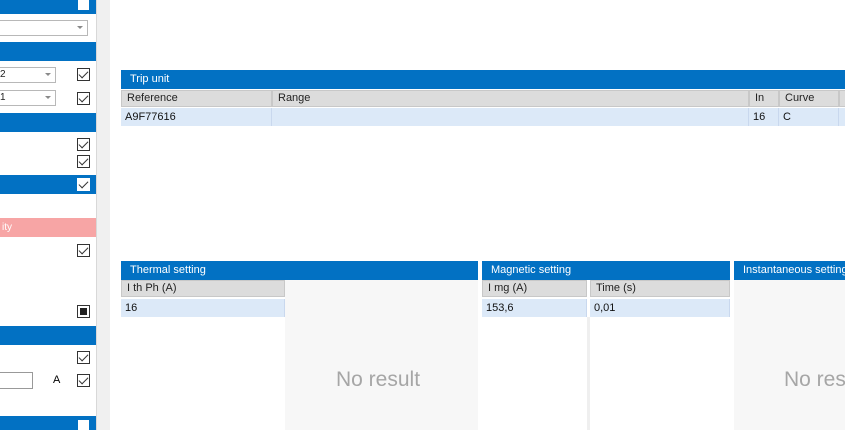  Describe the element at coordinates (196, 98) in the screenshot. I see `col-reference: Reference` at that location.